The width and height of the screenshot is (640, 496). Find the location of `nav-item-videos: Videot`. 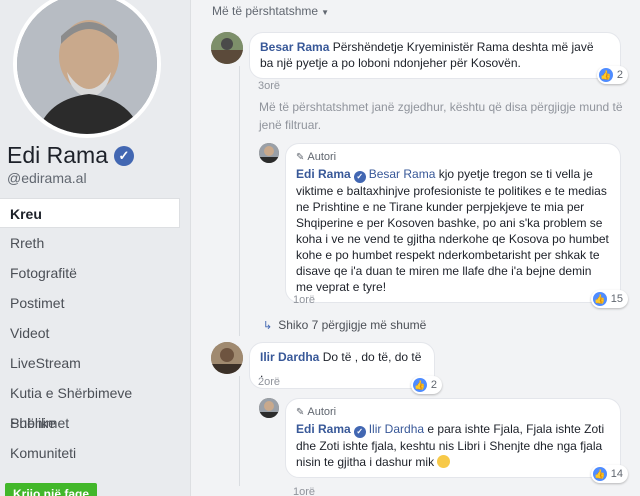

nav-item-videos: Videot is located at coordinates (90, 333).